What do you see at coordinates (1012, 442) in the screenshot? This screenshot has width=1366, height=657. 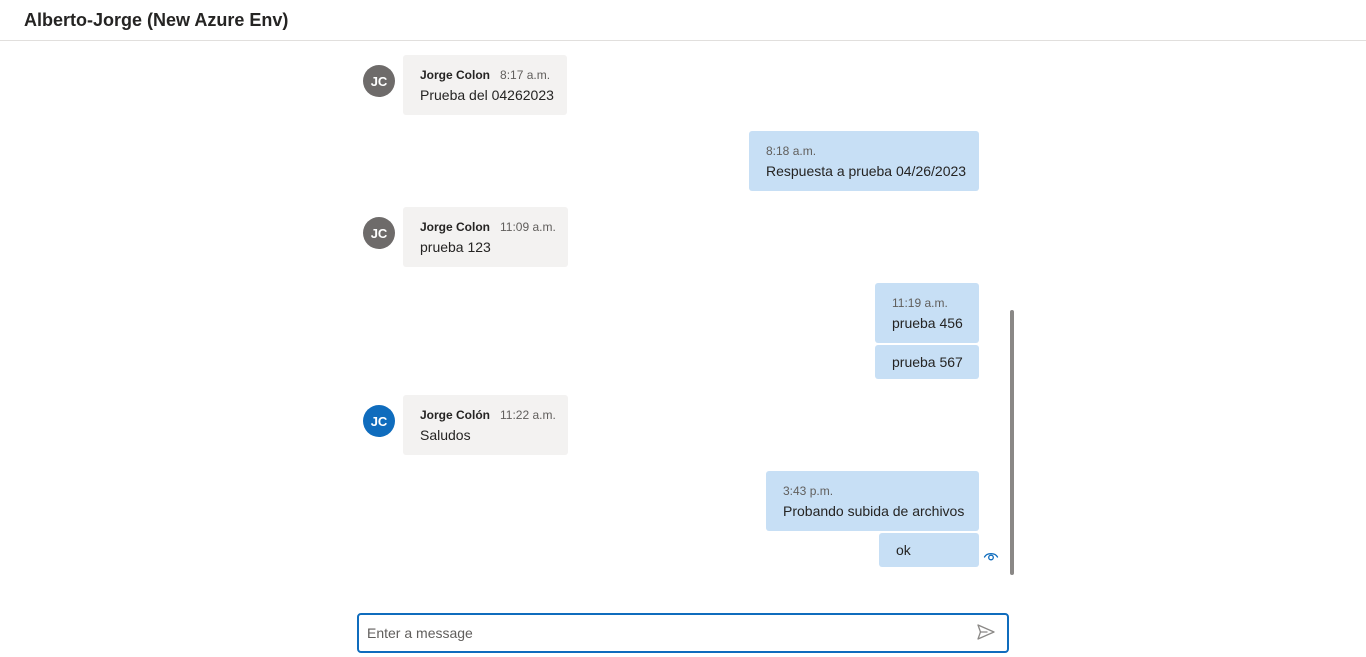 I see `scrollbar-thumb` at bounding box center [1012, 442].